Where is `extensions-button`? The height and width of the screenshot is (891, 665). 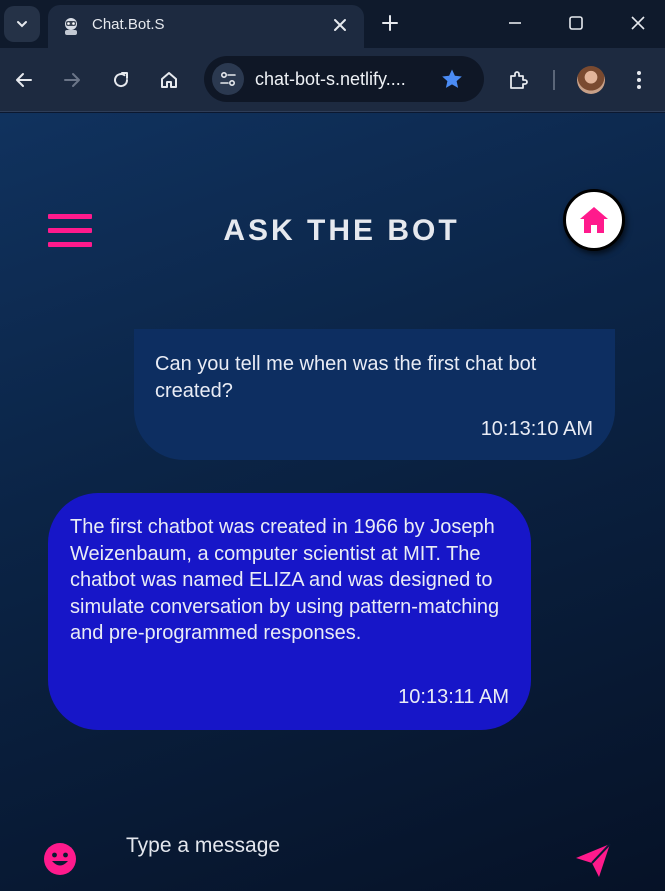
extensions-button is located at coordinates (518, 80).